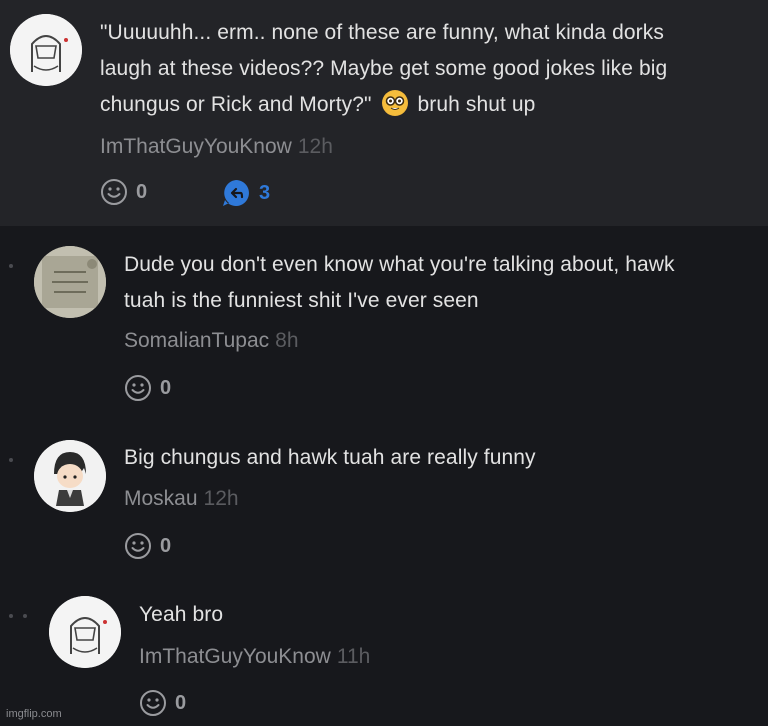  Describe the element at coordinates (301, 300) in the screenshot. I see `comment-text-line: tuah is the funniest shit I've ever seen` at that location.